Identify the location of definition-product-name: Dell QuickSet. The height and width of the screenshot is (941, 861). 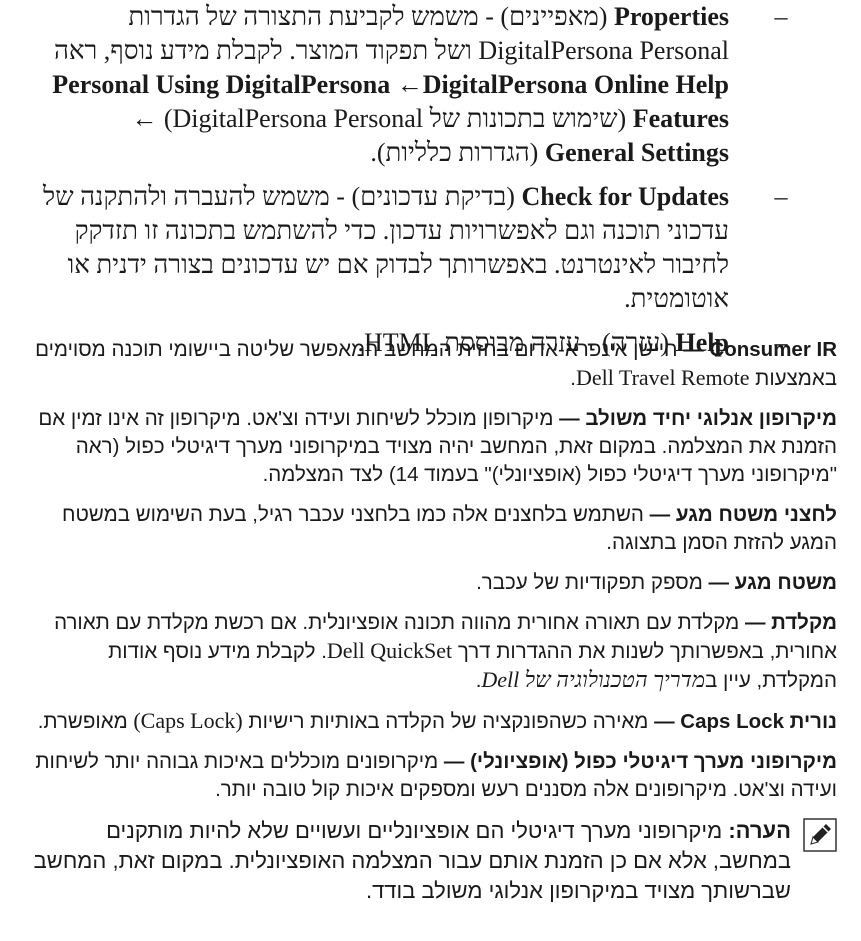
(389, 650).